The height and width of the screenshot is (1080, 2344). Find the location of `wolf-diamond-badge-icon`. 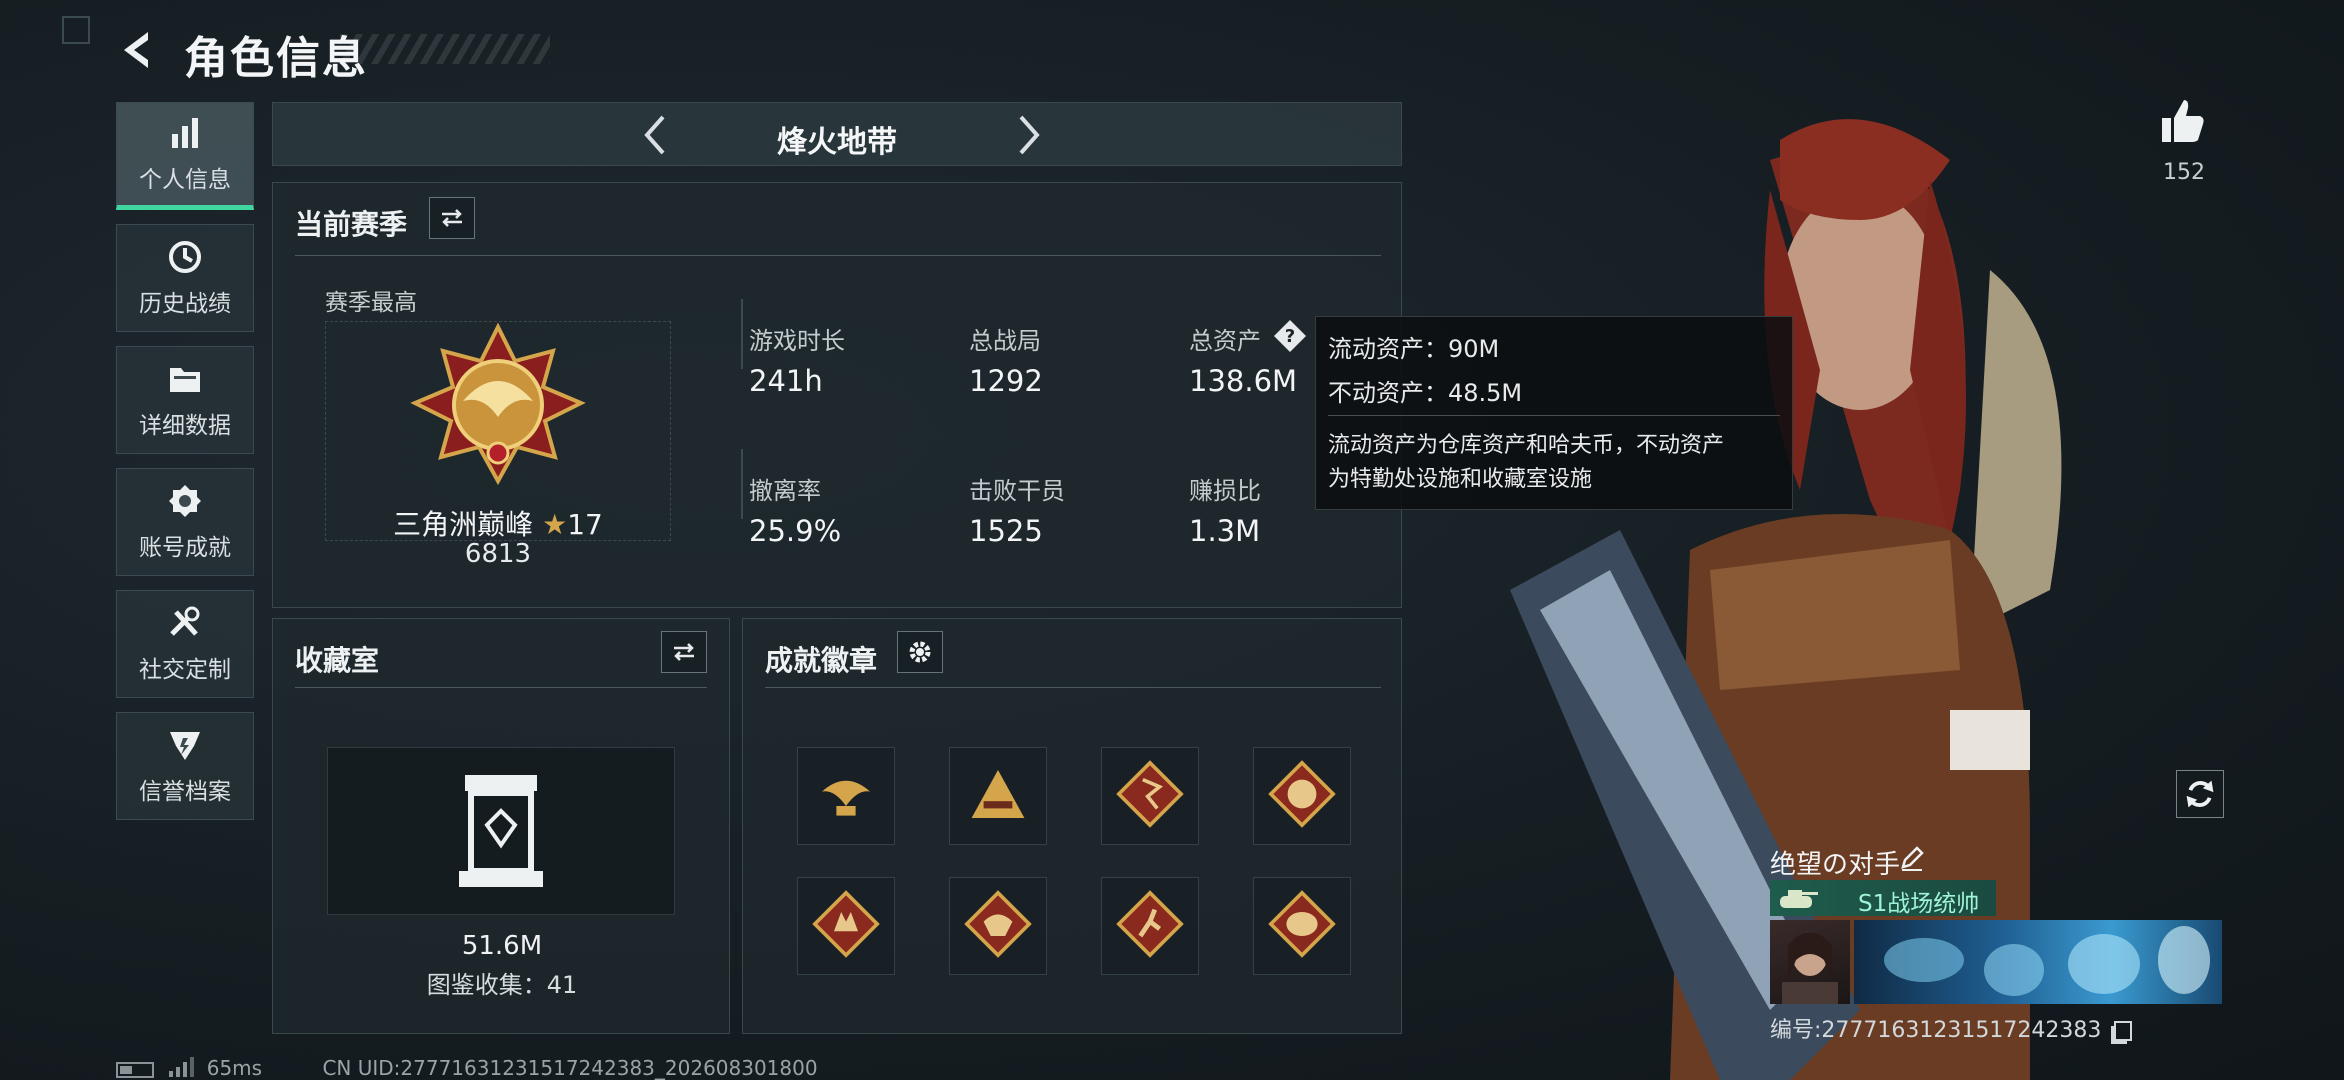

wolf-diamond-badge-icon is located at coordinates (846, 926).